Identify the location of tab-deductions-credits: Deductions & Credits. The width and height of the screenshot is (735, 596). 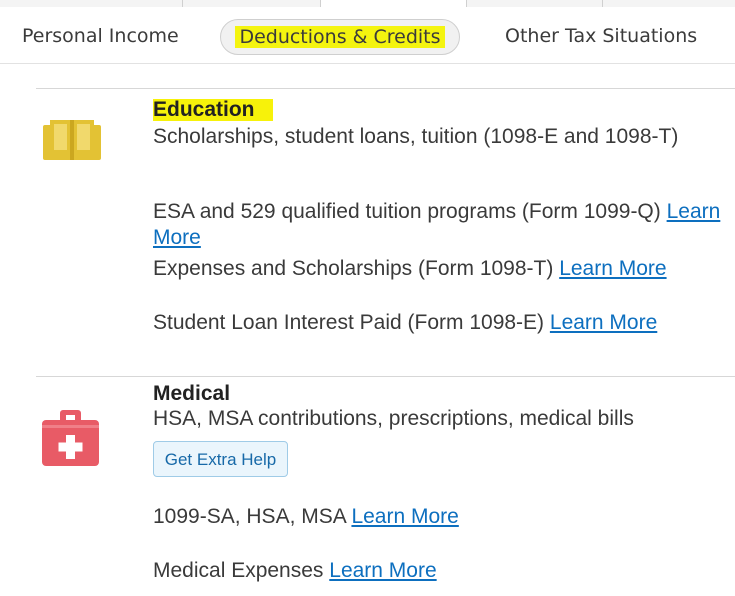
(340, 37).